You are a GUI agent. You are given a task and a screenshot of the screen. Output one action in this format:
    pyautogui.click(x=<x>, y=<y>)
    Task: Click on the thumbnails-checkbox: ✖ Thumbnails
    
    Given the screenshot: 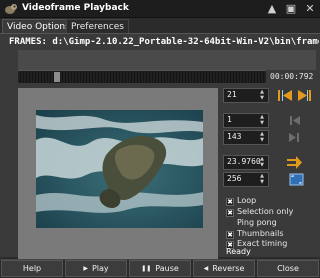 What is the action you would take?
    pyautogui.click(x=254, y=234)
    